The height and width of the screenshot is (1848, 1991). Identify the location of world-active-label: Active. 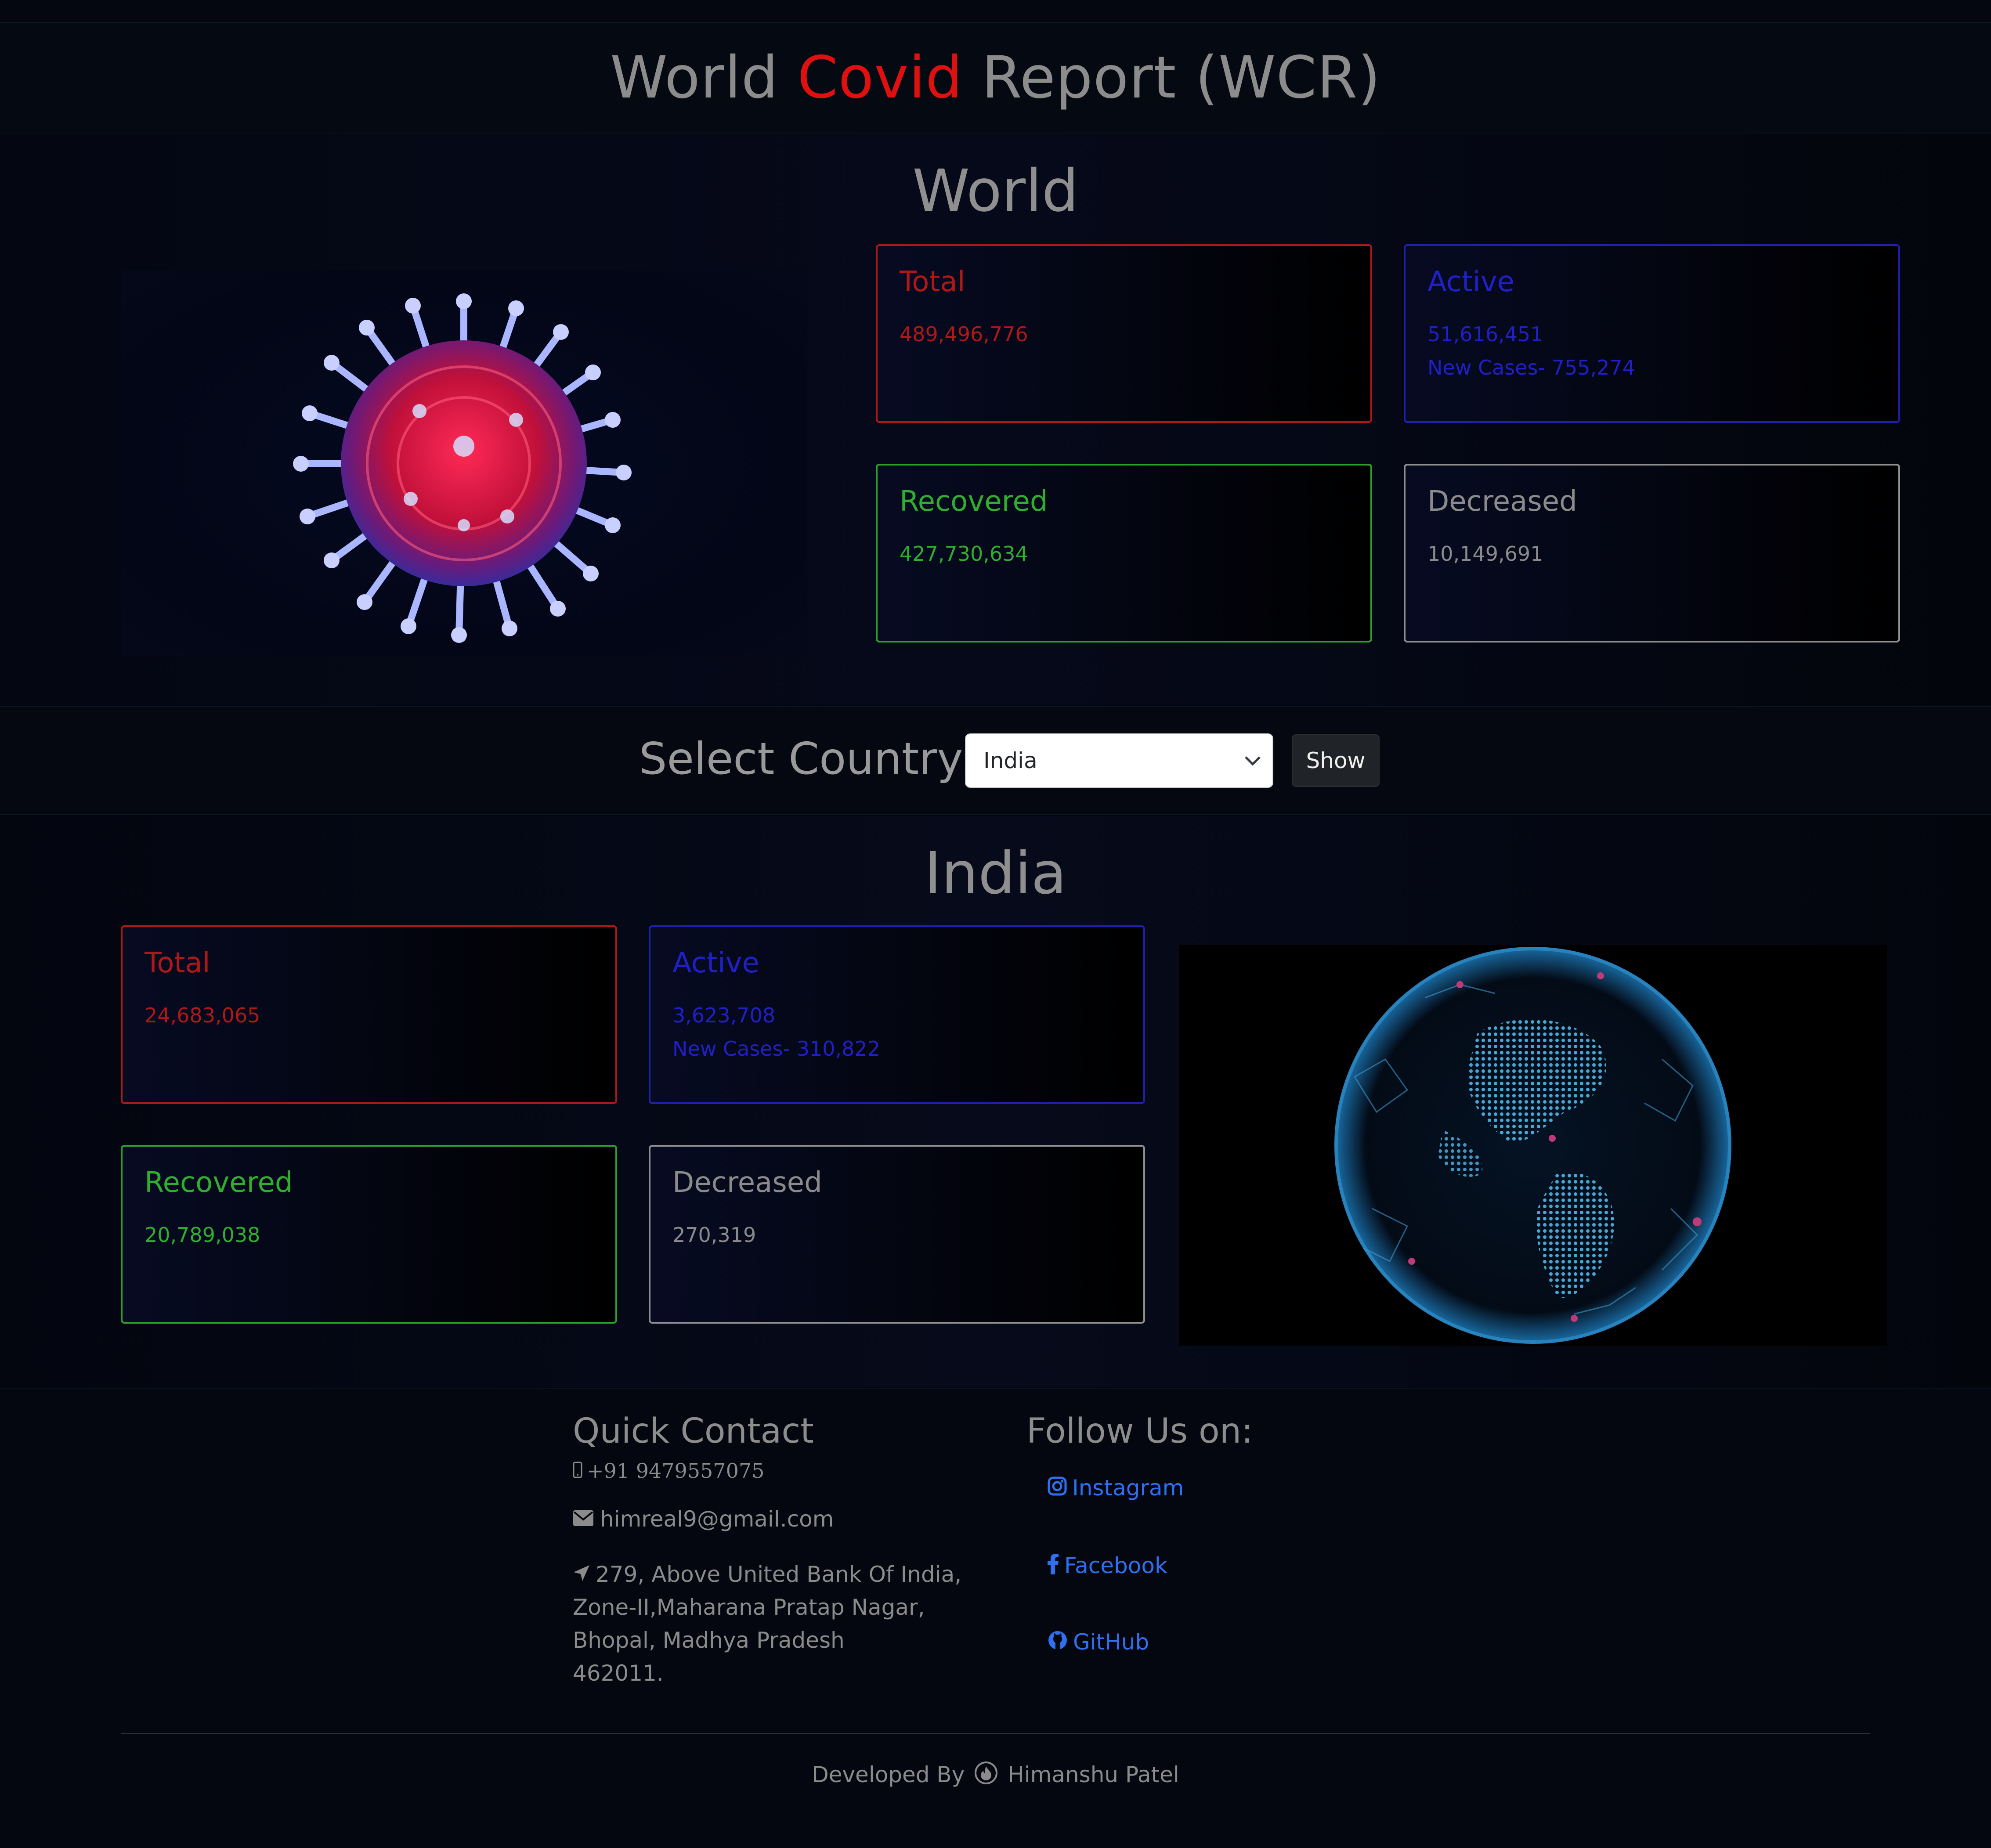
(1470, 282).